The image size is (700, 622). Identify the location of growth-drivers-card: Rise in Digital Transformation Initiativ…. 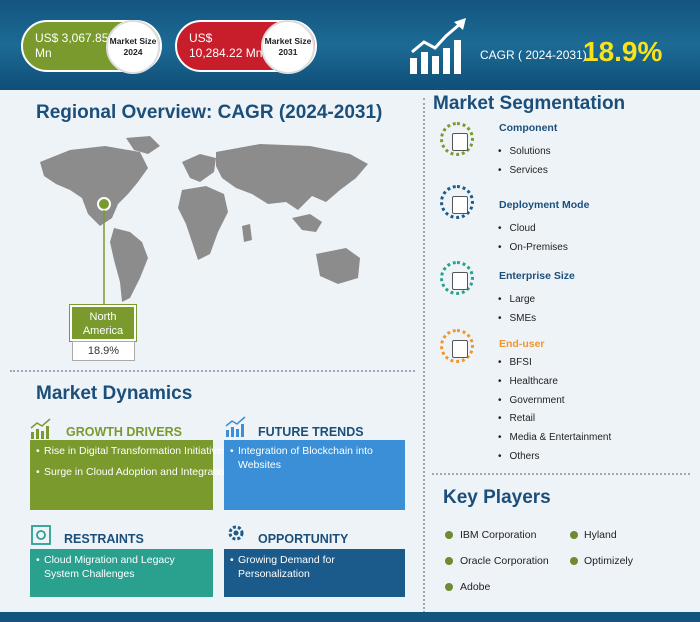
(130, 475).